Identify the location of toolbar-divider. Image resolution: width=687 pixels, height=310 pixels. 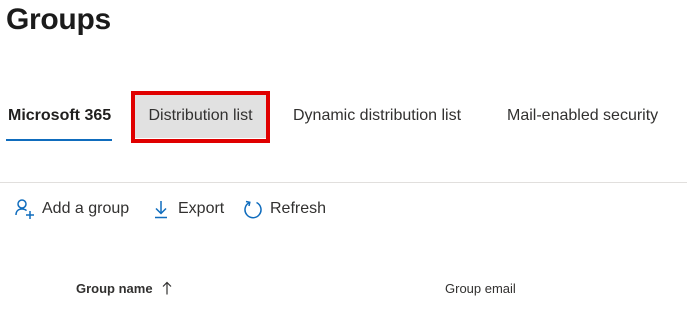
(343, 182).